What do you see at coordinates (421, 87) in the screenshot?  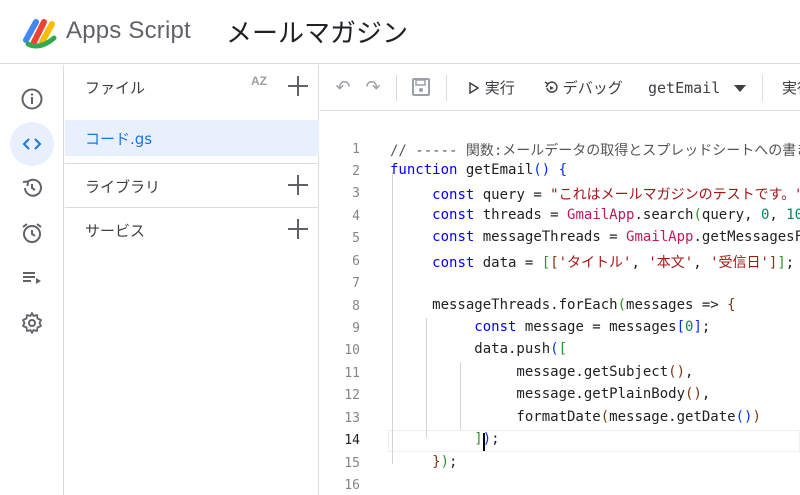 I see `save-icon` at bounding box center [421, 87].